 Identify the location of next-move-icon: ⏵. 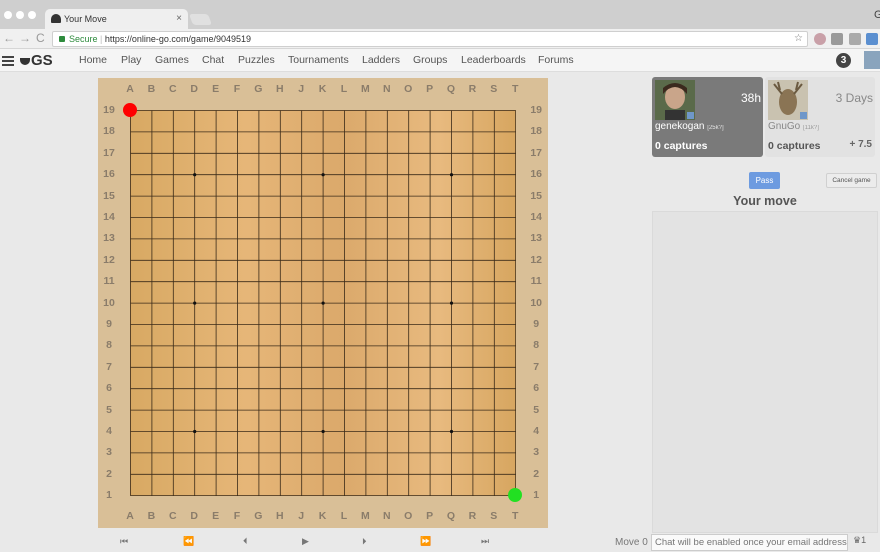
(364, 541).